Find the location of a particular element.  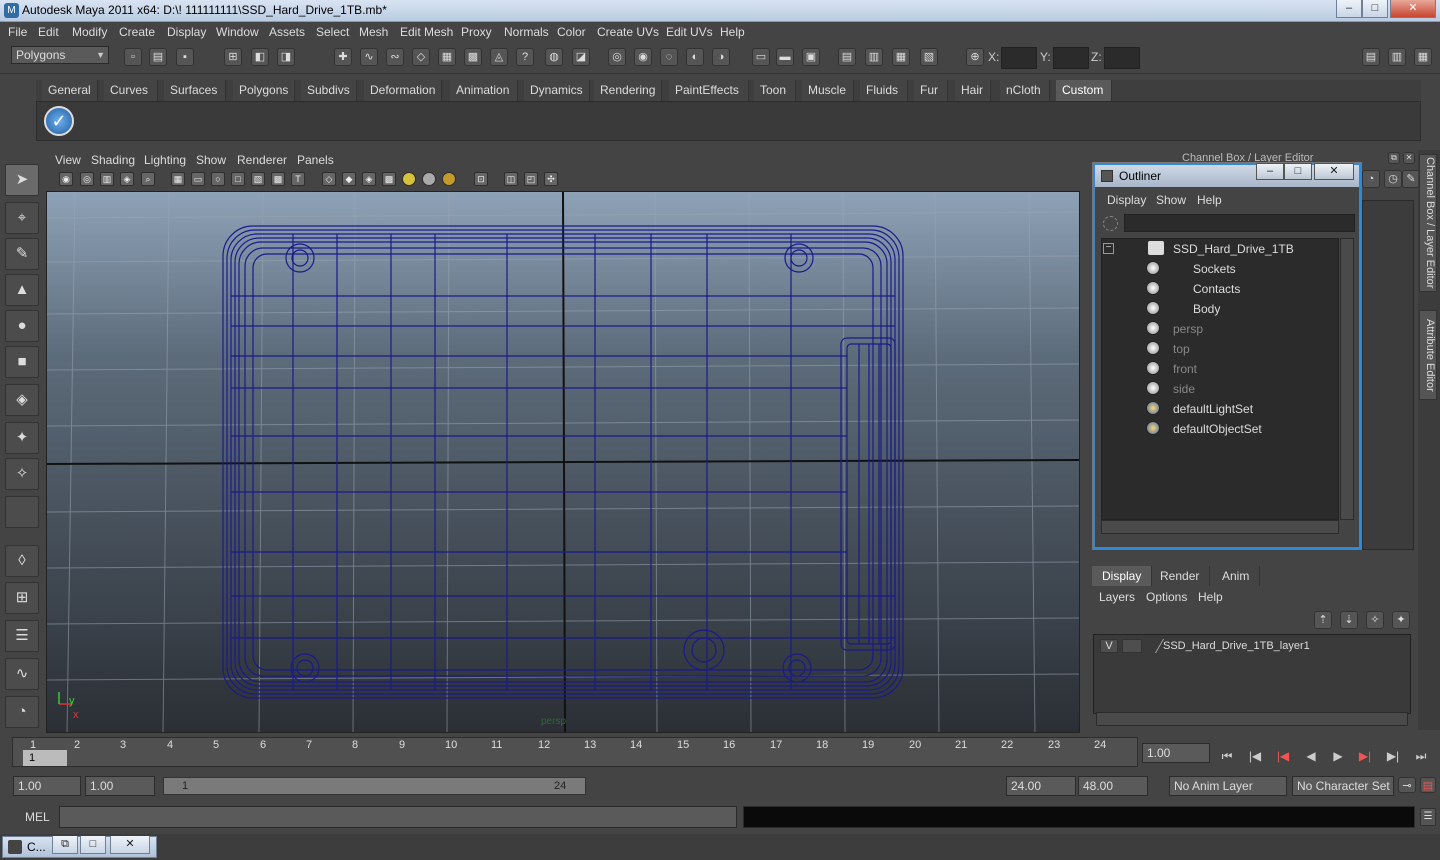

command-language-label: MEL is located at coordinates (37, 817).